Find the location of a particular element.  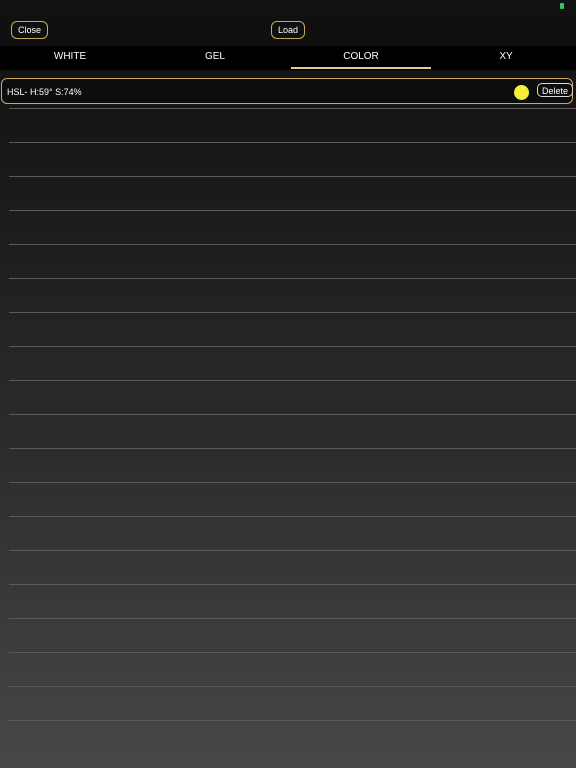

top-bar: Close Load is located at coordinates (288, 29).